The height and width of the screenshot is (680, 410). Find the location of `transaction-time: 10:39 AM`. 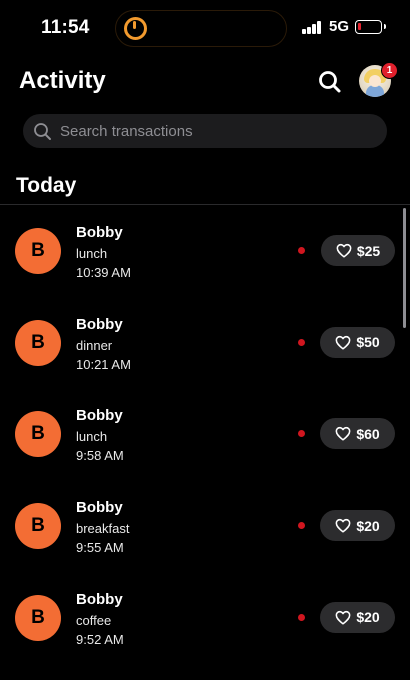

transaction-time: 10:39 AM is located at coordinates (103, 272).